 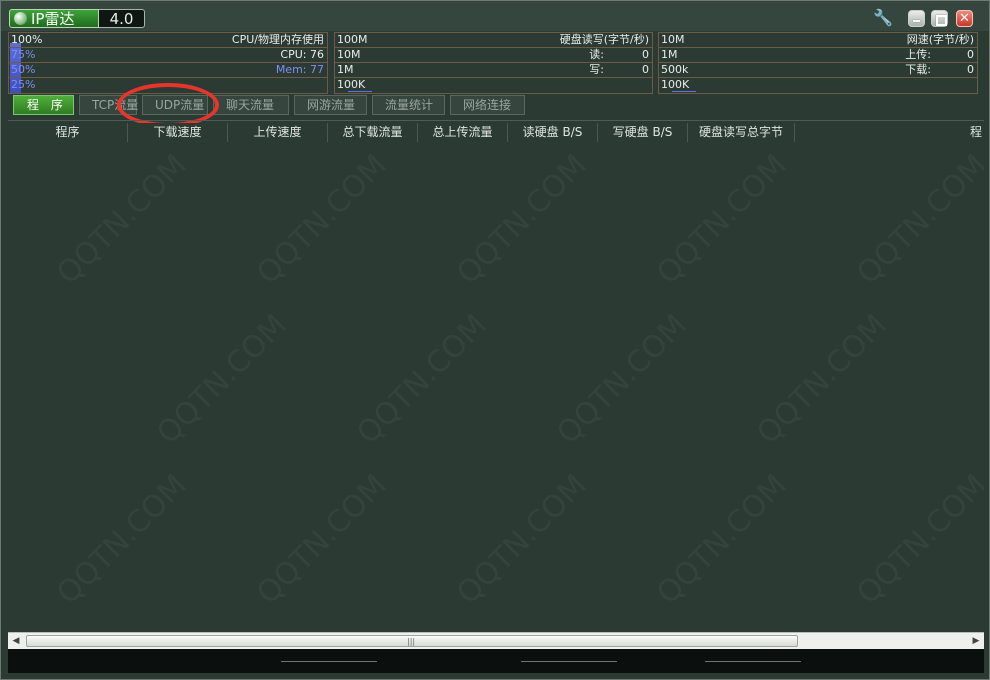 I want to click on maximize-button, so click(x=939, y=18).